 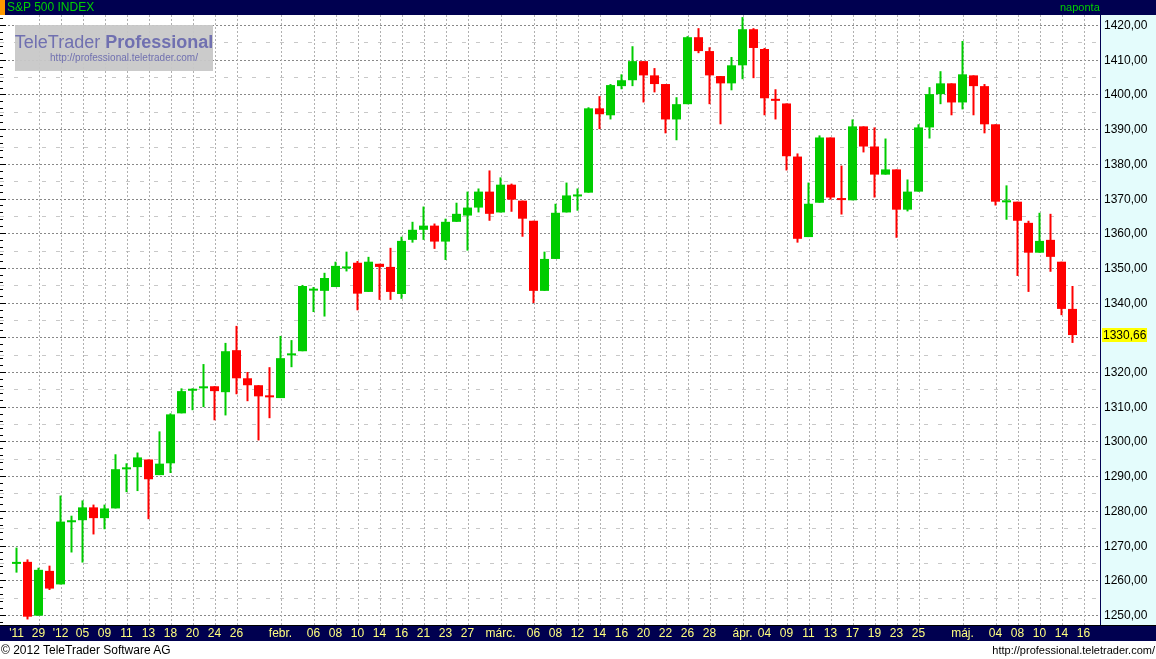 What do you see at coordinates (852, 633) in the screenshot?
I see `date-label: 17` at bounding box center [852, 633].